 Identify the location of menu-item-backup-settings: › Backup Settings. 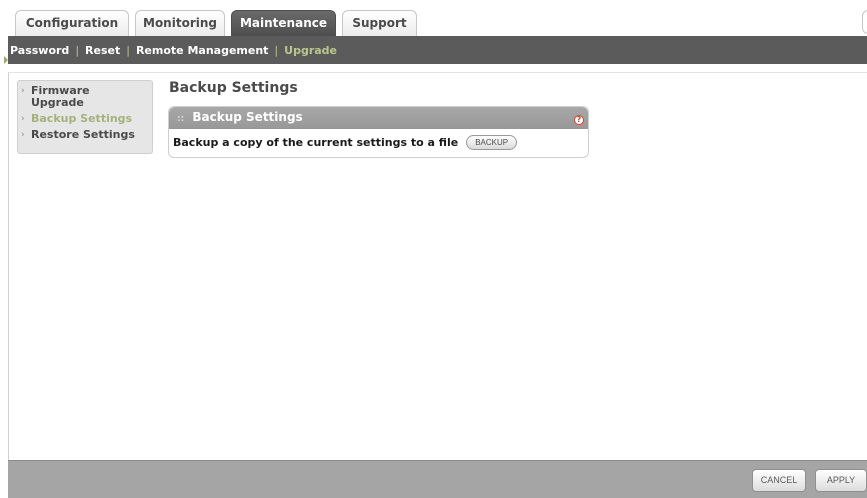
(86, 119).